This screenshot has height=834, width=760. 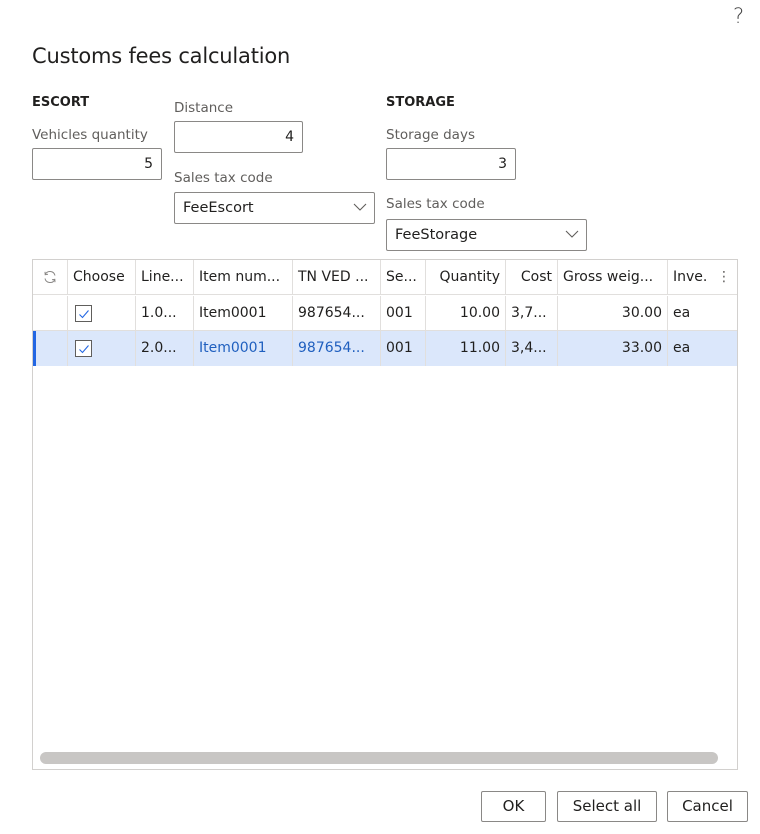 What do you see at coordinates (707, 806) in the screenshot?
I see `cancel-button: Cancel` at bounding box center [707, 806].